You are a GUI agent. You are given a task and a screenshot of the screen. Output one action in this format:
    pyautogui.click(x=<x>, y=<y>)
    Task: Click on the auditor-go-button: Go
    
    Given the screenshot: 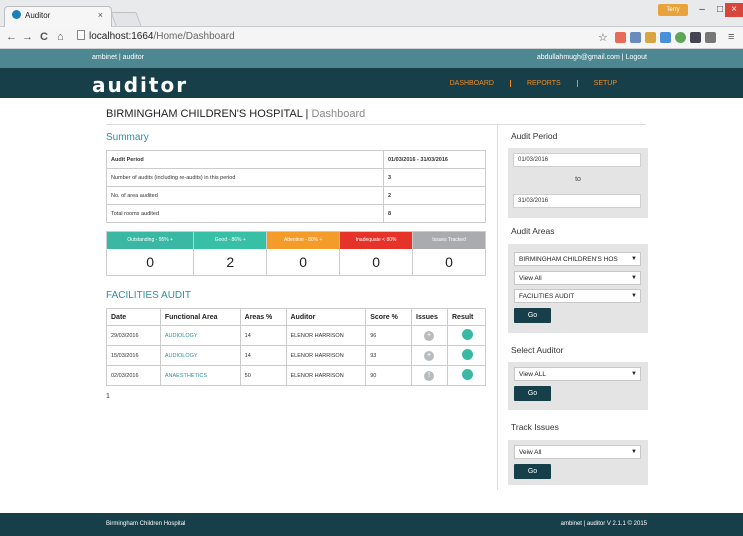 What is the action you would take?
    pyautogui.click(x=532, y=393)
    